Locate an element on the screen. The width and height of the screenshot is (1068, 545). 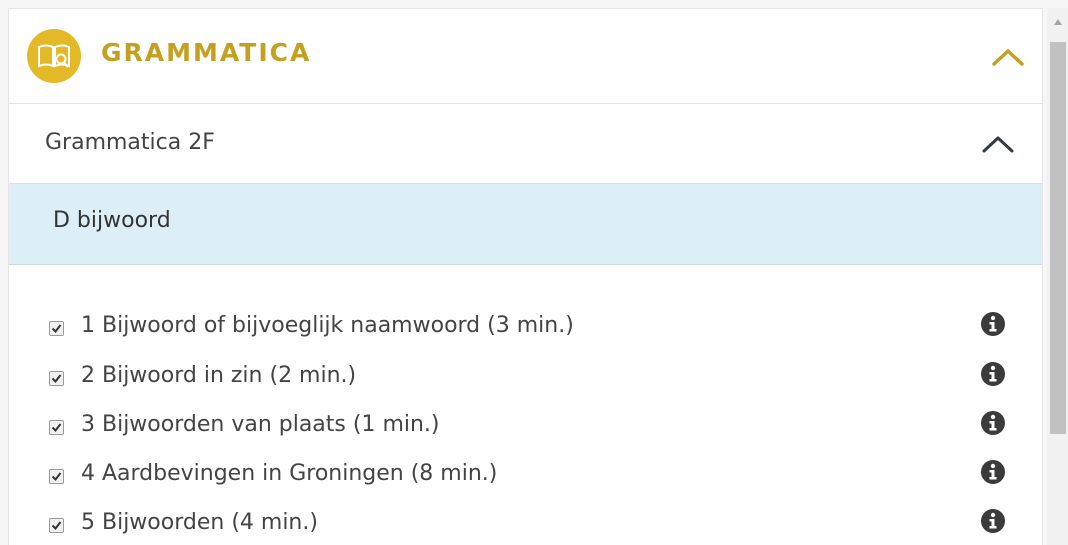
lesson-label: 5 Bijwoorden (4 min.) is located at coordinates (199, 522).